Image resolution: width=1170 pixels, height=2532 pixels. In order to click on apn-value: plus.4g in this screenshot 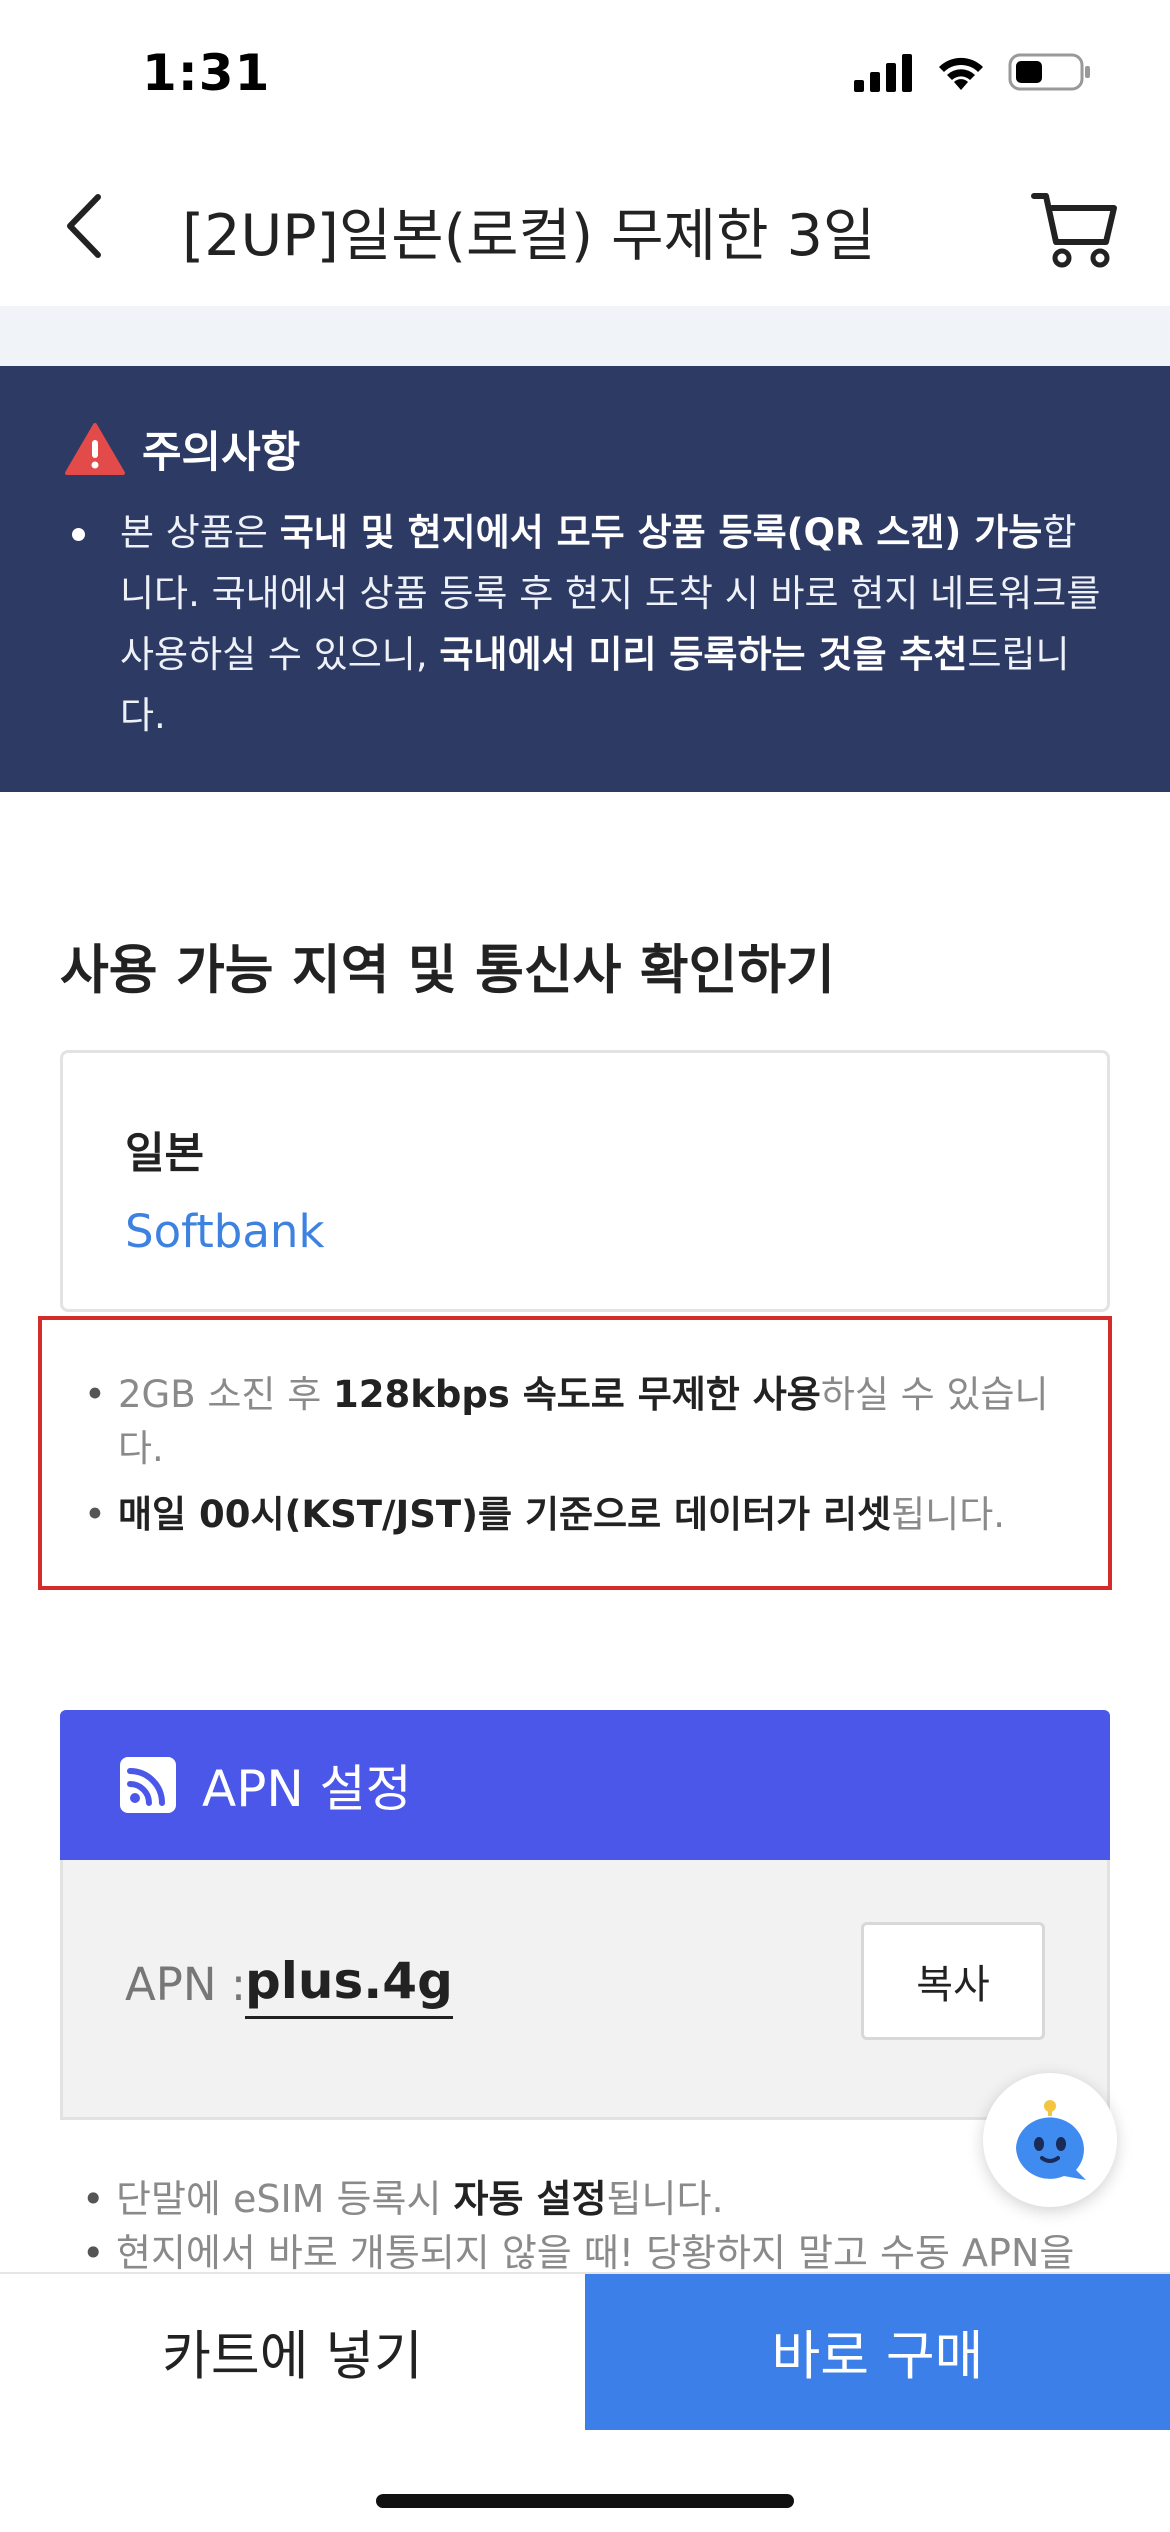, I will do `click(349, 1985)`.